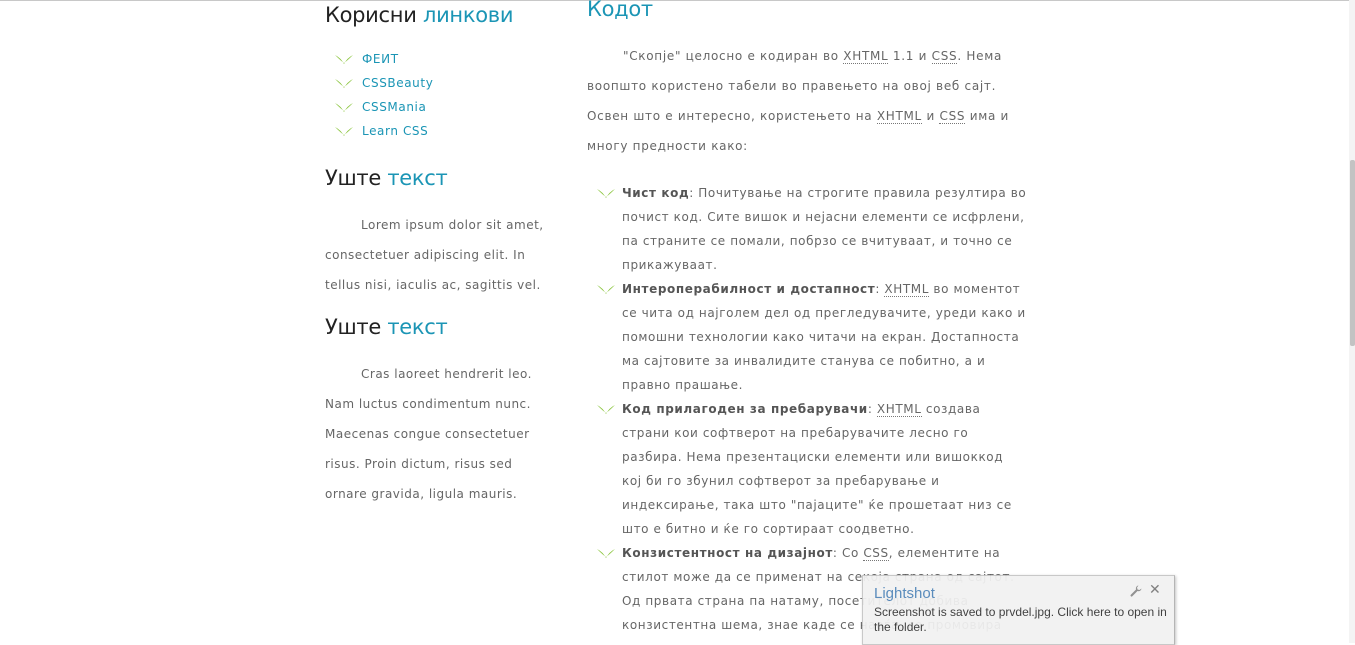 Image resolution: width=1355 pixels, height=645 pixels. I want to click on notification-title: Lightshot, so click(904, 593).